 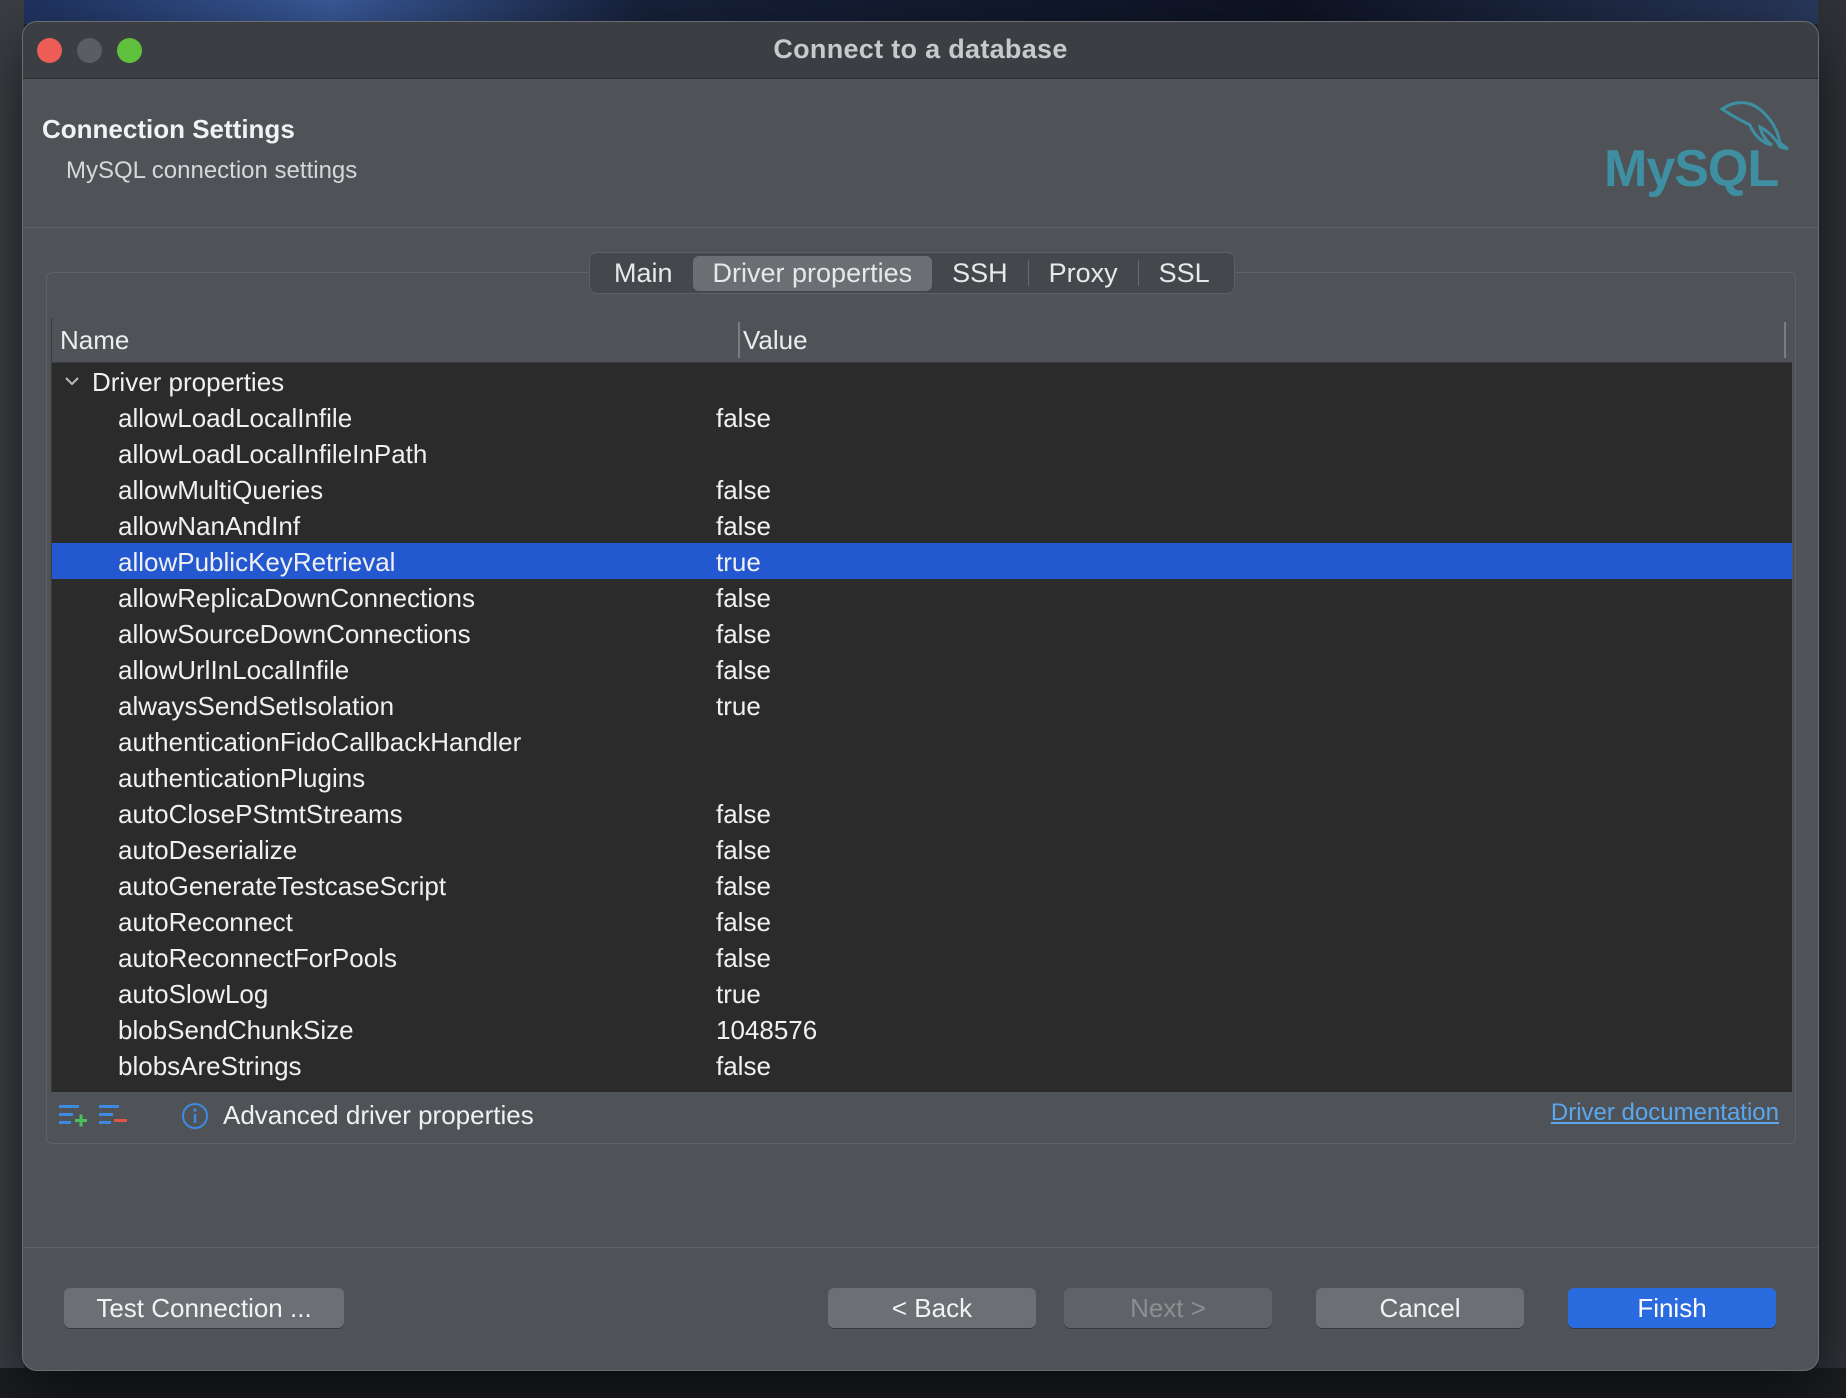 I want to click on property-name: allowMultiQueries, so click(x=221, y=490).